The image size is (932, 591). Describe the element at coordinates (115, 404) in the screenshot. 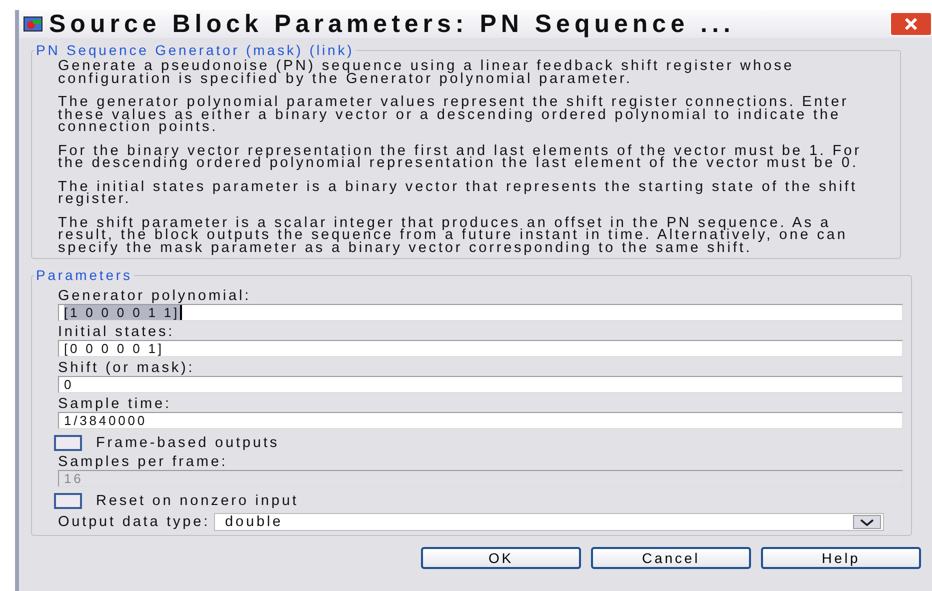

I see `field-label: Sample time:` at that location.